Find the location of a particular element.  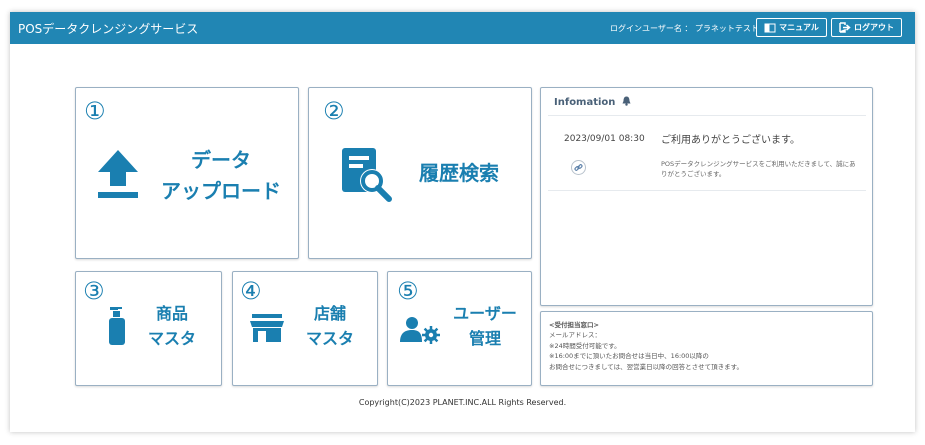

news-date: 2023/09/01 08:30 is located at coordinates (604, 139).